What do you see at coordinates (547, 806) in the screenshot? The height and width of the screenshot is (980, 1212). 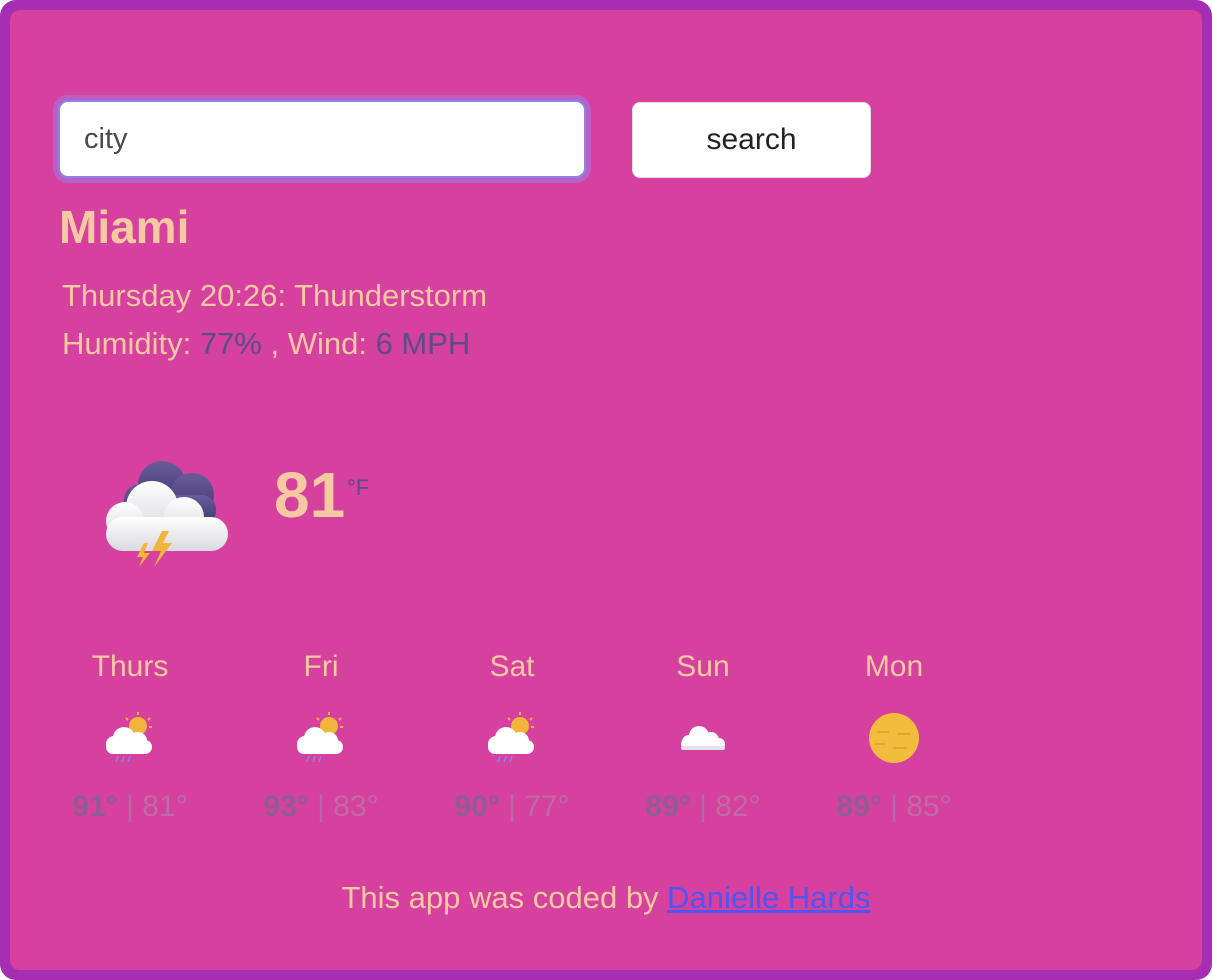 I see `forecast-min: 77°` at bounding box center [547, 806].